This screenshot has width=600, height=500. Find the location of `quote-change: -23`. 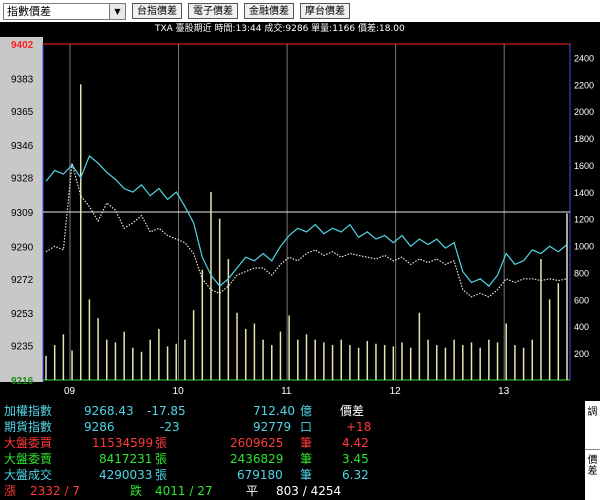

quote-change: -23 is located at coordinates (170, 427).